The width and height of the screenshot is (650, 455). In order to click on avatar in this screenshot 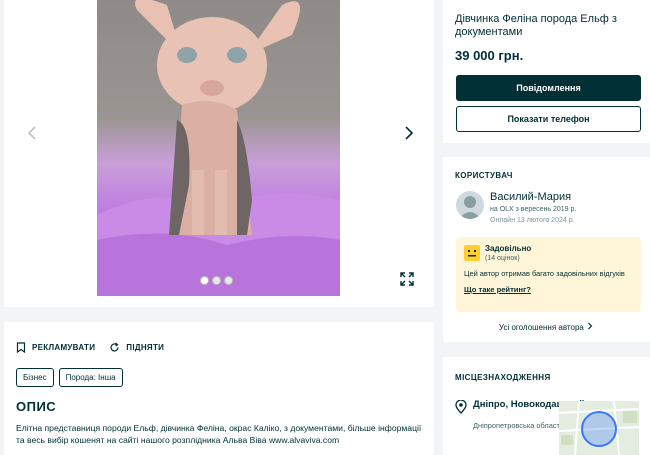, I will do `click(470, 205)`.